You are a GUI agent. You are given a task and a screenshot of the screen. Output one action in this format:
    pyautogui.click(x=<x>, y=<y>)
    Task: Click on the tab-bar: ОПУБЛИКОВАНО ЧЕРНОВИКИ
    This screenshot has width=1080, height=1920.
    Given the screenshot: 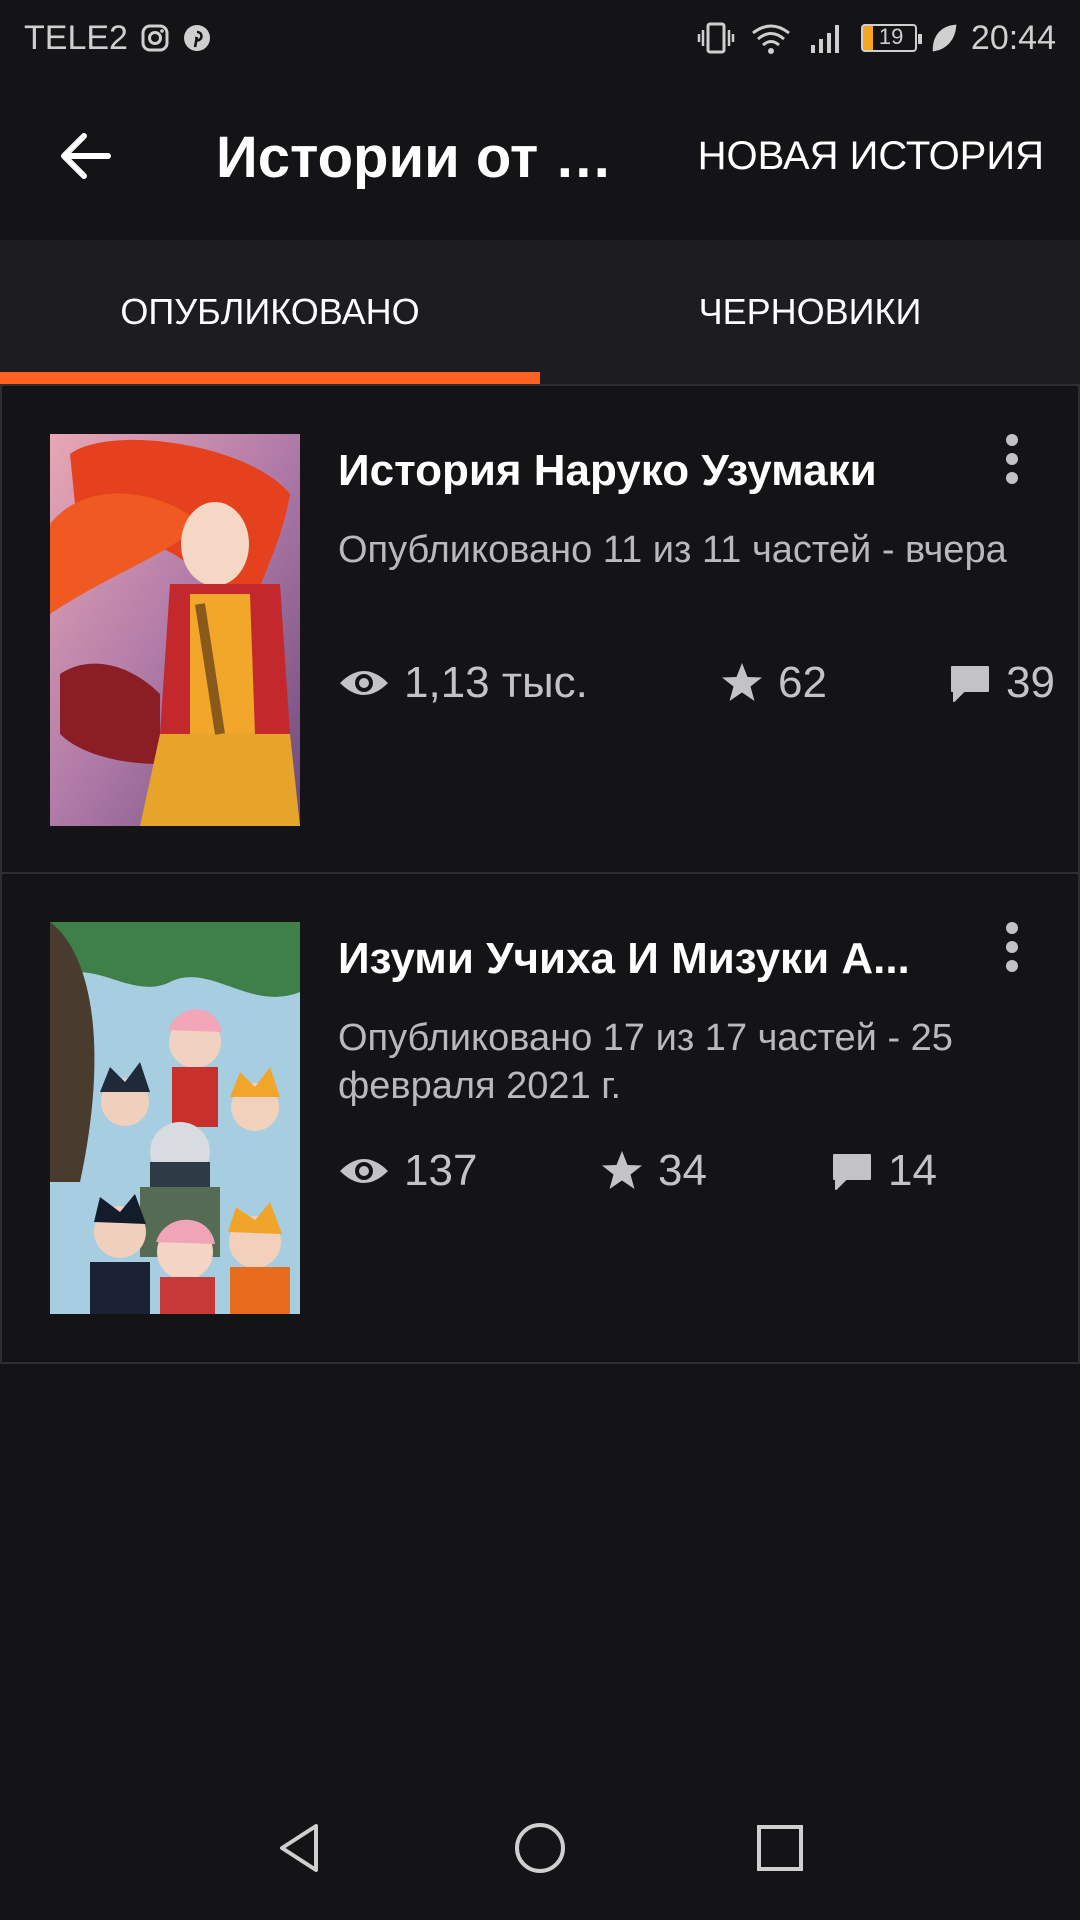 What is the action you would take?
    pyautogui.click(x=540, y=312)
    